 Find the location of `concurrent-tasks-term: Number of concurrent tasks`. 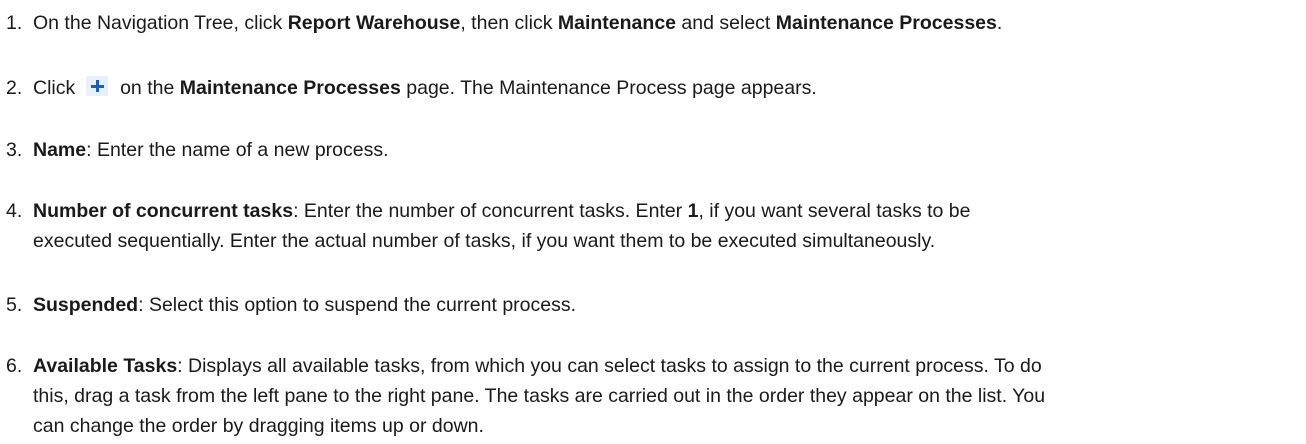

concurrent-tasks-term: Number of concurrent tasks is located at coordinates (163, 211).